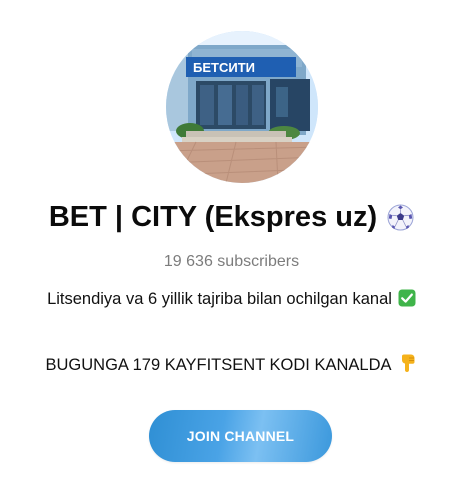  I want to click on join-channel-button: JOIN CHANNEL, so click(240, 436).